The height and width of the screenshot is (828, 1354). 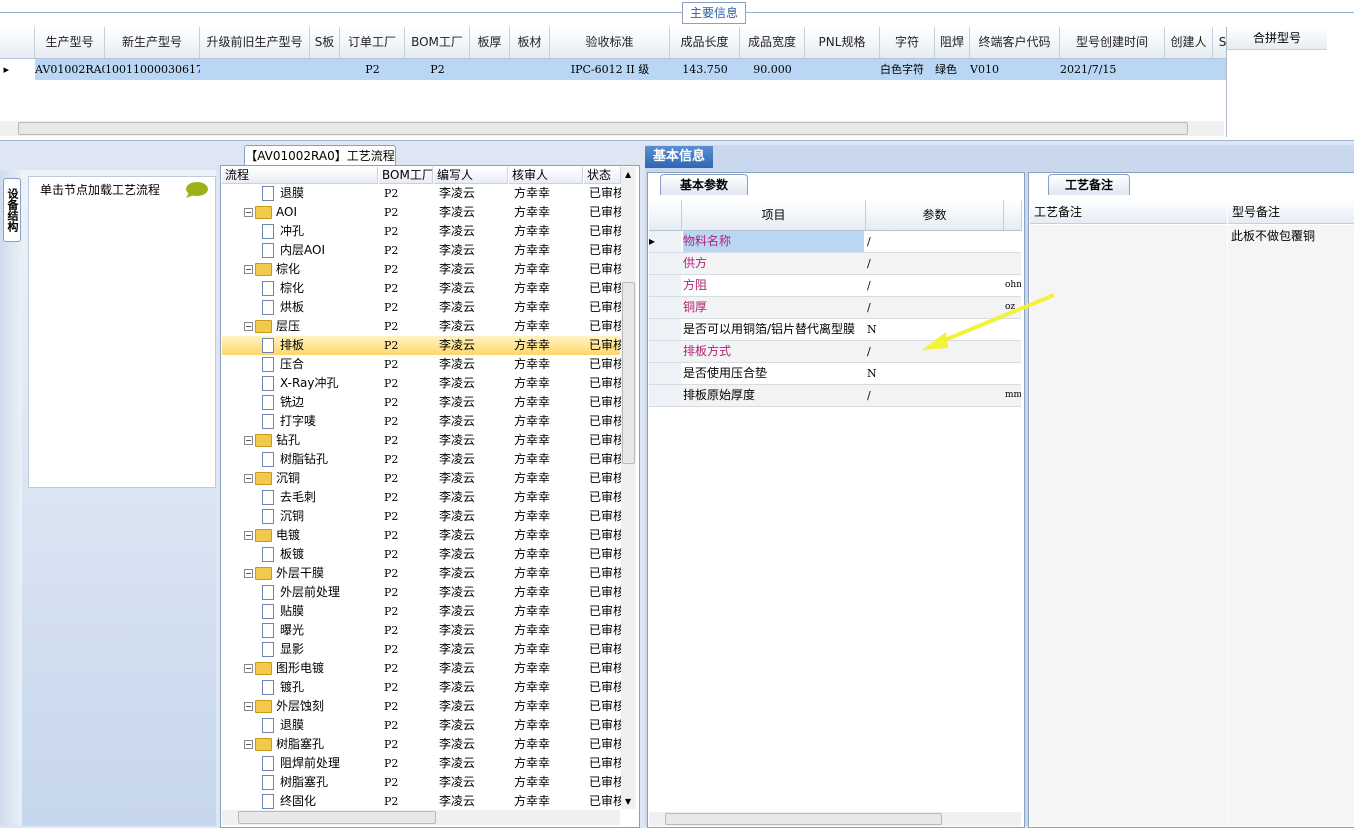 I want to click on tree-col-header: 状态, so click(x=602, y=175).